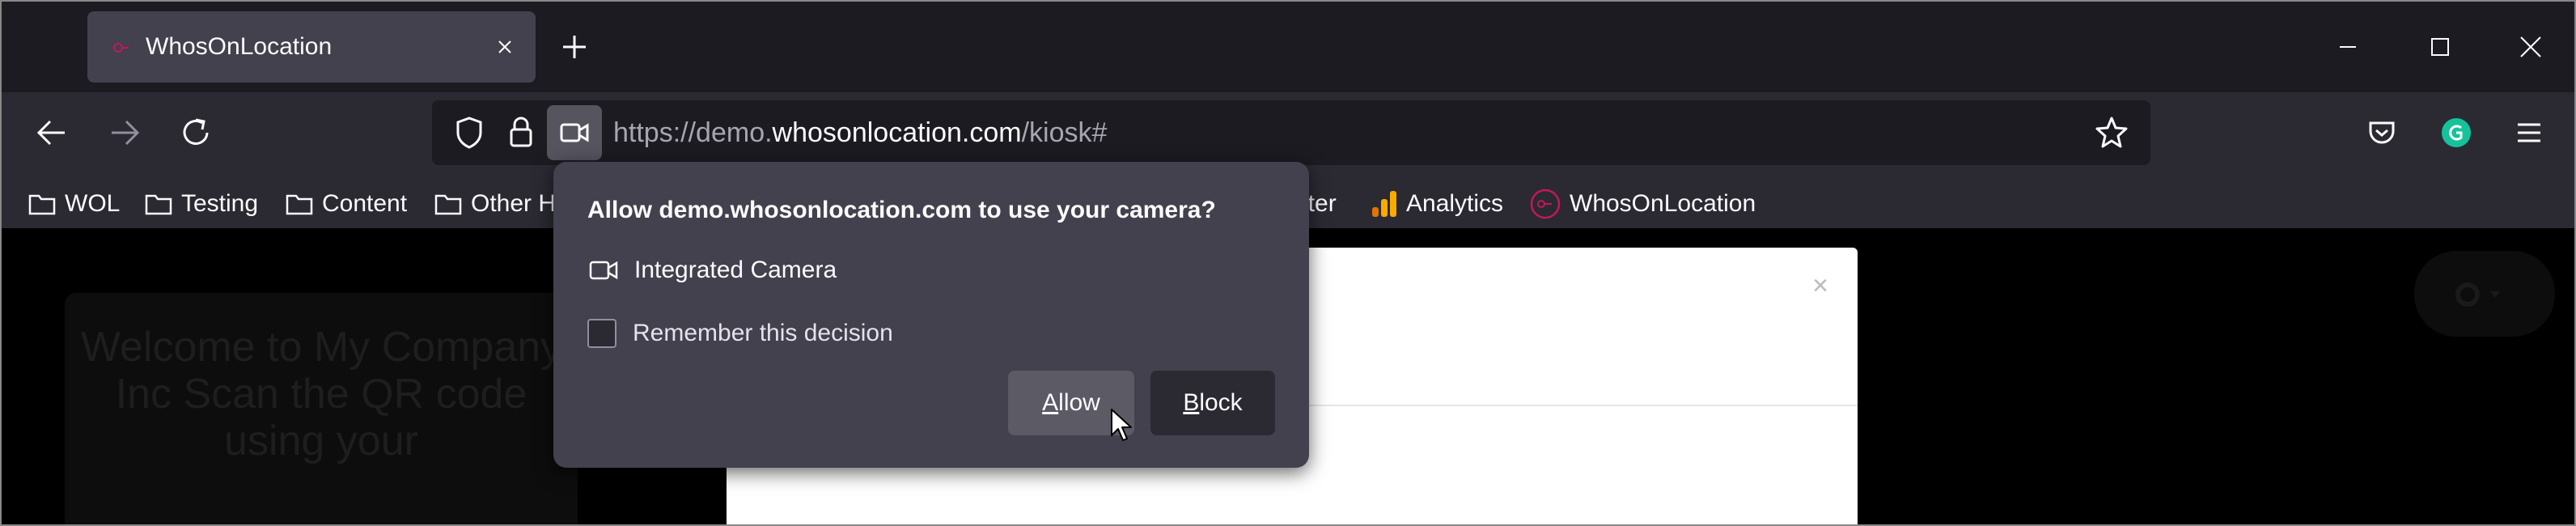  I want to click on block-button: Block, so click(1212, 403).